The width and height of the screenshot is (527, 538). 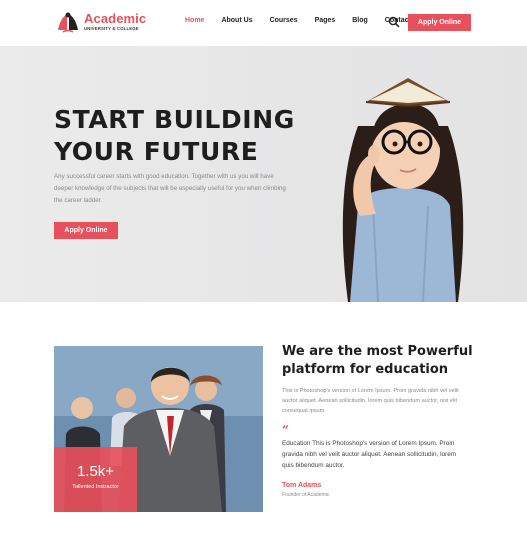 What do you see at coordinates (68, 22) in the screenshot?
I see `logo-mark-icon` at bounding box center [68, 22].